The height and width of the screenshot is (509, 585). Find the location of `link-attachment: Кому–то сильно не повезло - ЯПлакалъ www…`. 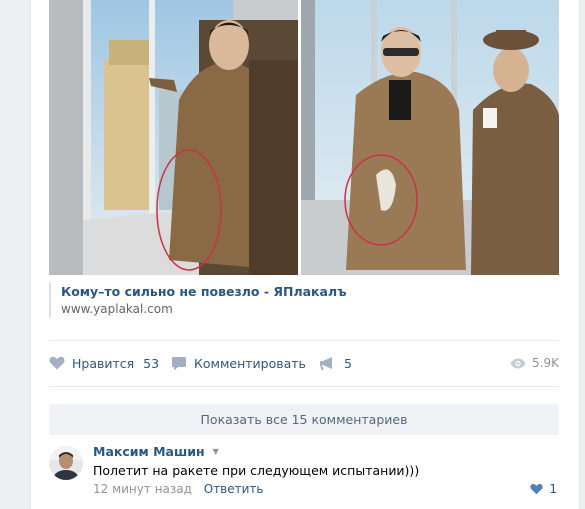

link-attachment: Кому–то сильно не повезло - ЯПлакалъ www… is located at coordinates (305, 300).